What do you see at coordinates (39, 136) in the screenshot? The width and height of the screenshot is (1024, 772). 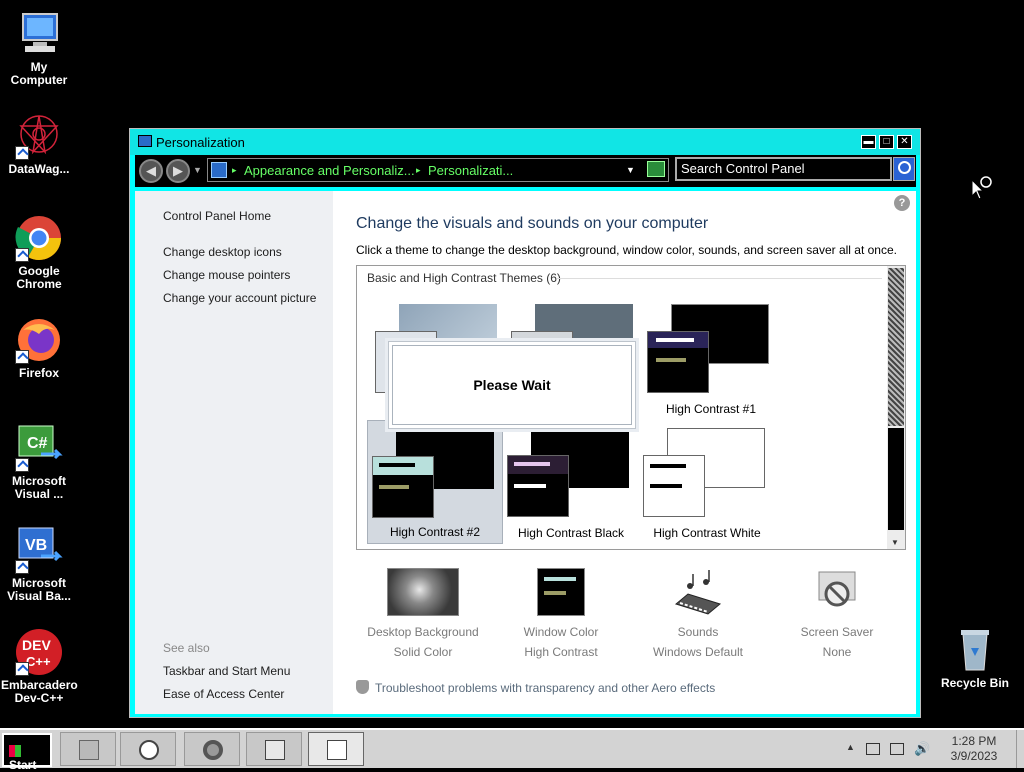 I see `datawag-icon` at bounding box center [39, 136].